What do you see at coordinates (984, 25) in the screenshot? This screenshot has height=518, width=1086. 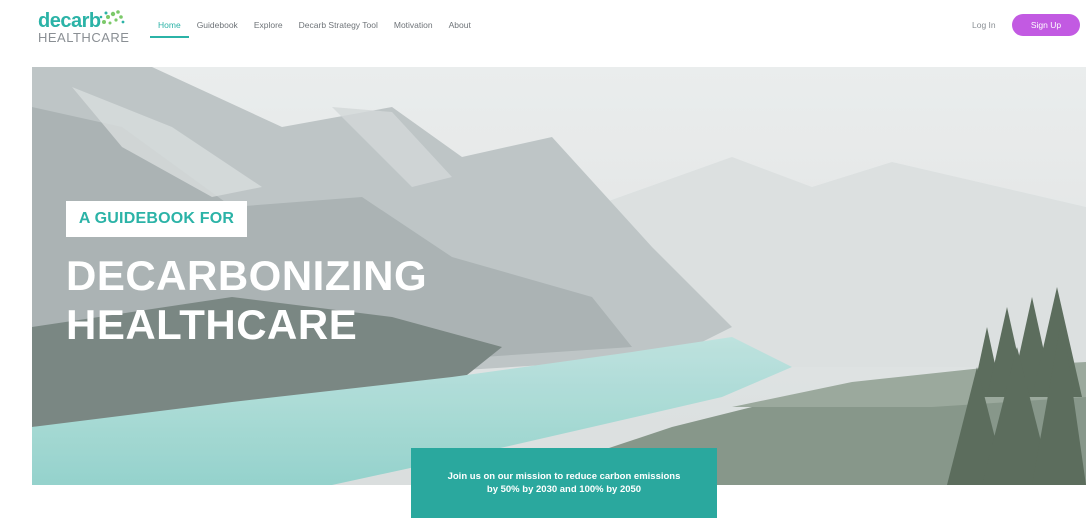 I see `login-link: Log In` at bounding box center [984, 25].